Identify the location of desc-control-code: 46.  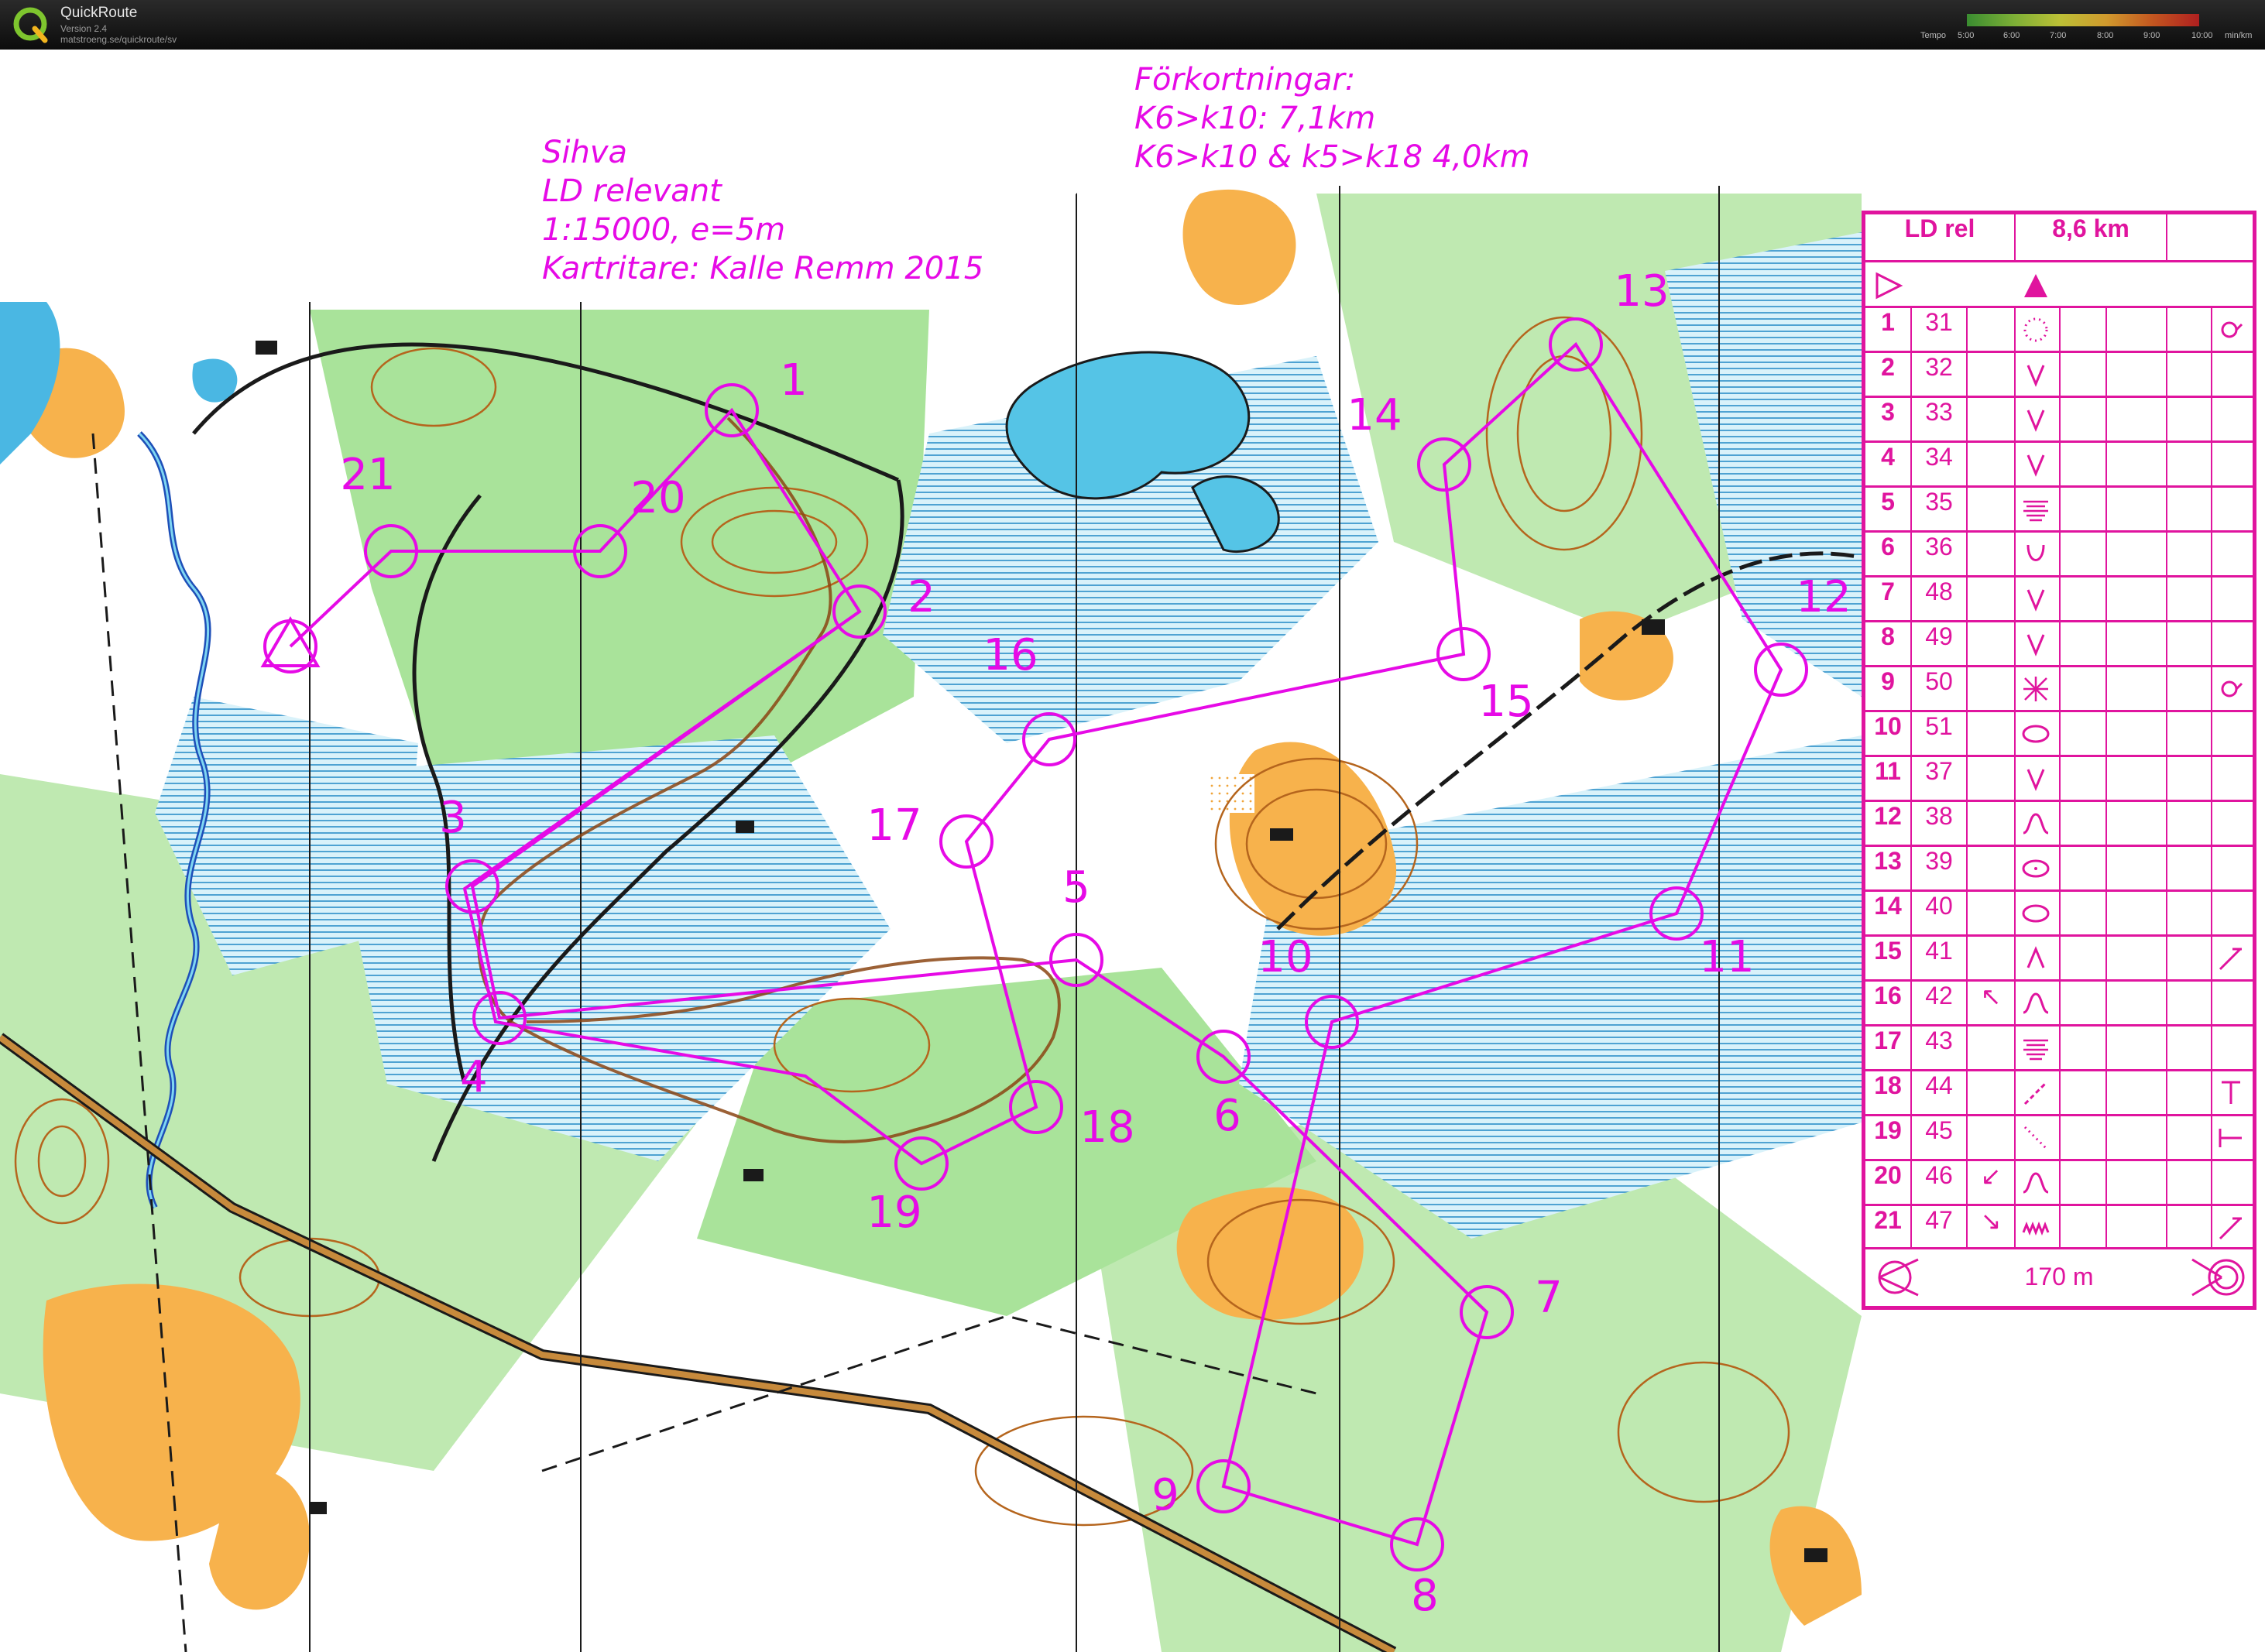
(1939, 1175).